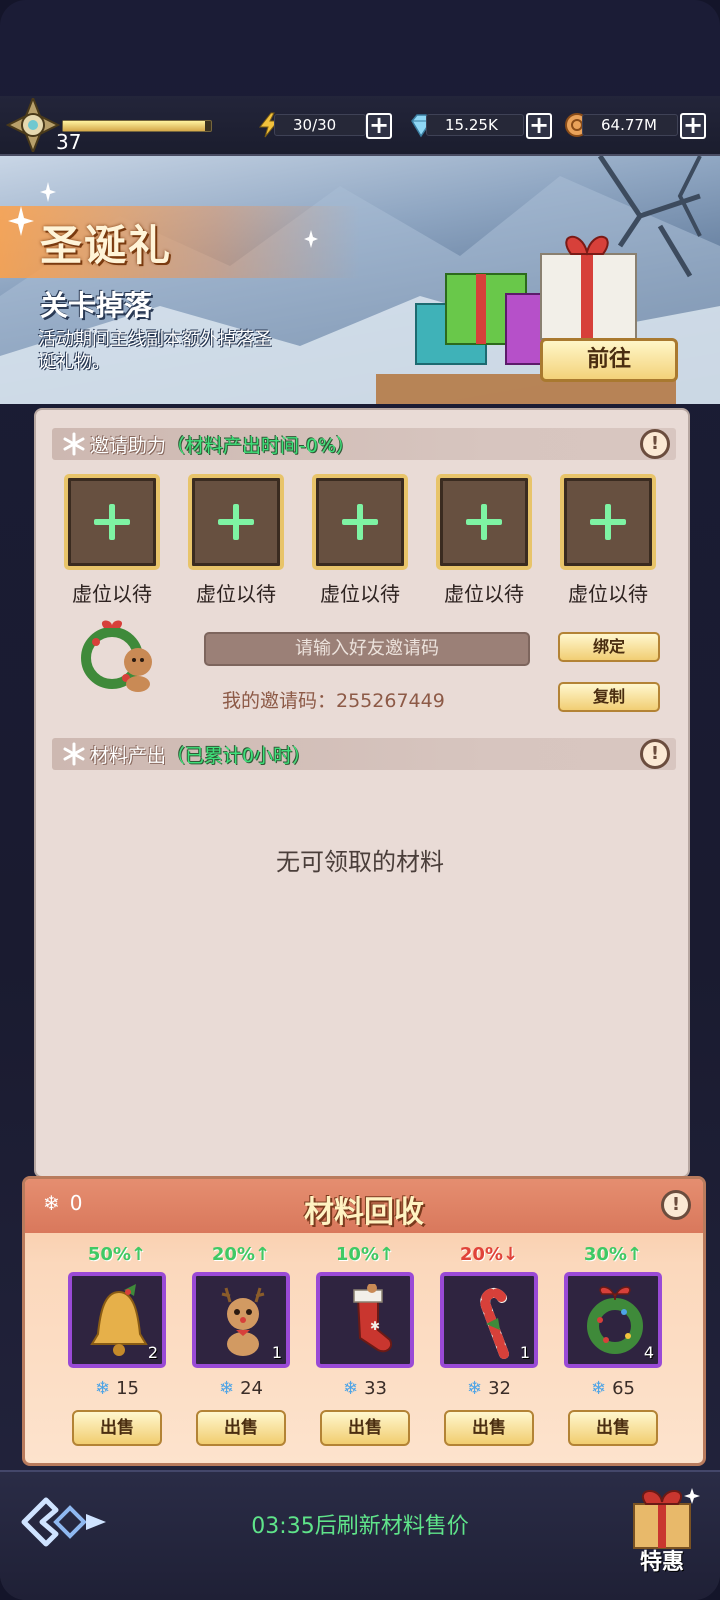  I want to click on price-change: 30%↑, so click(613, 1254).